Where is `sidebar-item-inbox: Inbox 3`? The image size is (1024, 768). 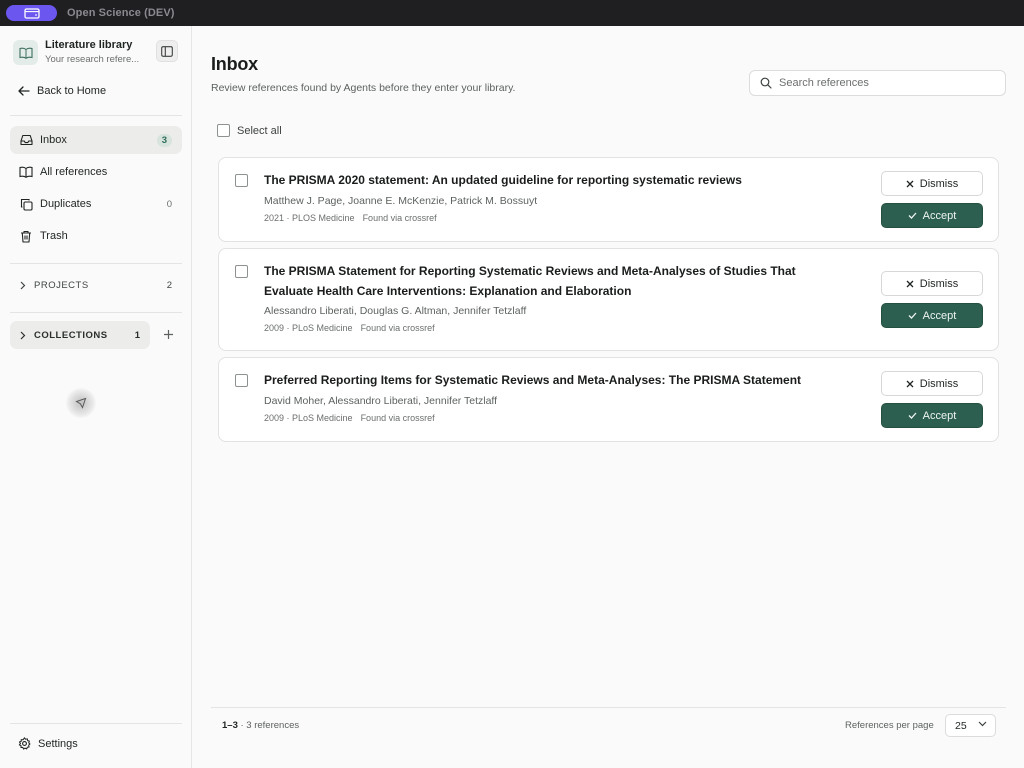
sidebar-item-inbox: Inbox 3 is located at coordinates (96, 140).